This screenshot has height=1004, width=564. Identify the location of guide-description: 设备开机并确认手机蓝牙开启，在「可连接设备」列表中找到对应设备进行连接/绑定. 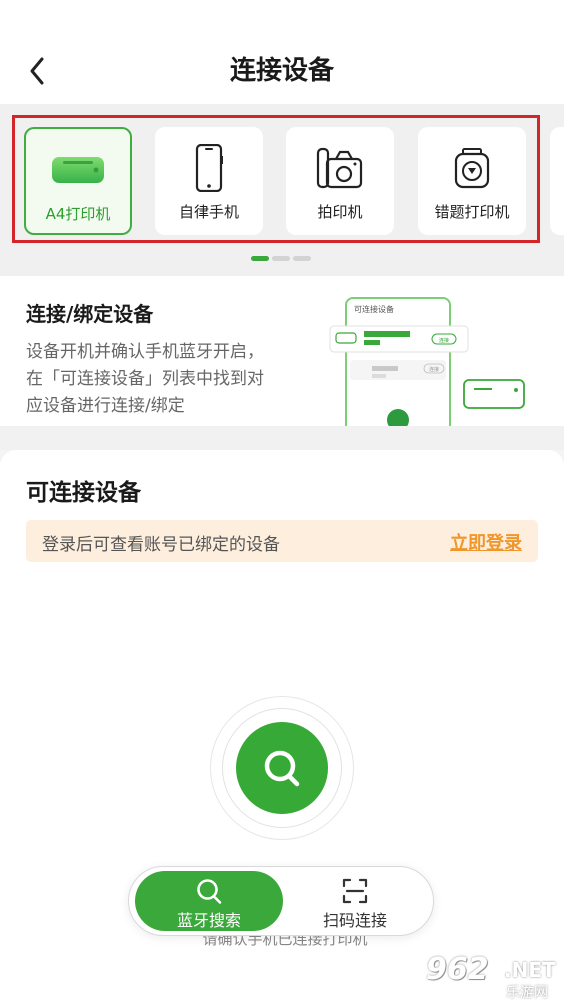
(145, 379).